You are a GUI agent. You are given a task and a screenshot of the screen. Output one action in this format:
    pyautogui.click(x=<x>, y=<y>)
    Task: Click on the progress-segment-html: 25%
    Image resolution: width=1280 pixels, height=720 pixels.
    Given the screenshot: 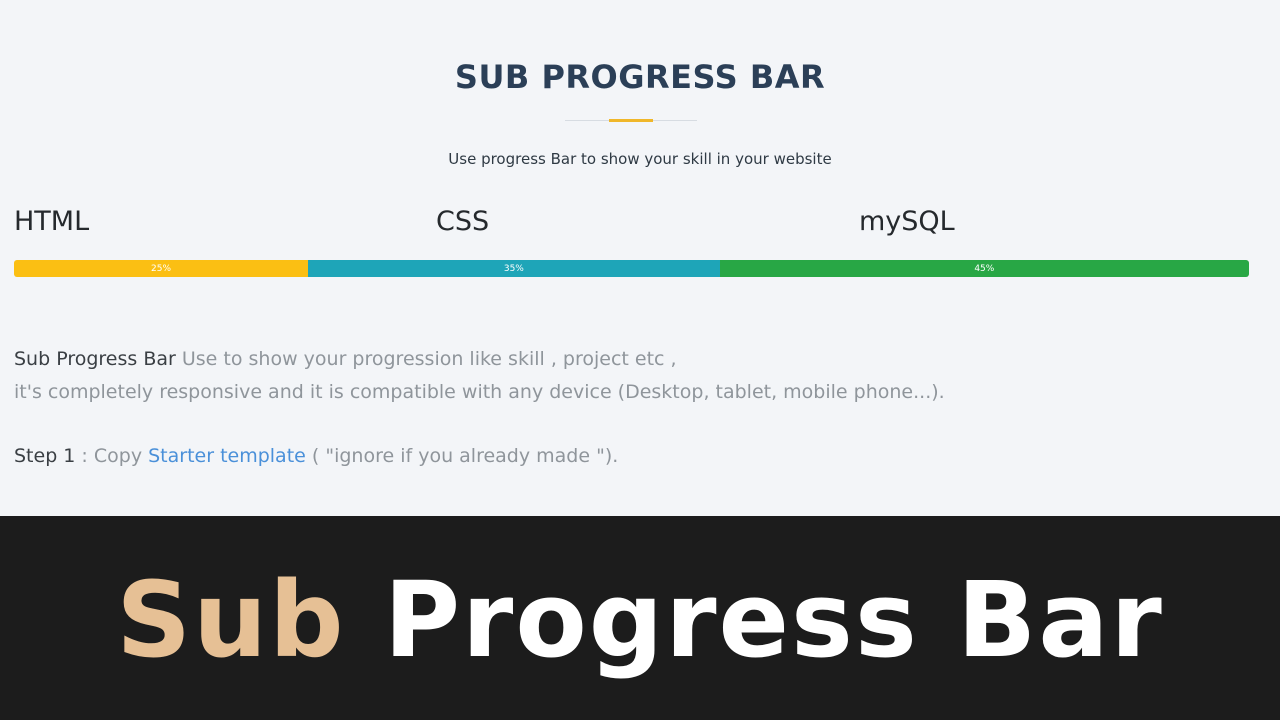 What is the action you would take?
    pyautogui.click(x=161, y=268)
    